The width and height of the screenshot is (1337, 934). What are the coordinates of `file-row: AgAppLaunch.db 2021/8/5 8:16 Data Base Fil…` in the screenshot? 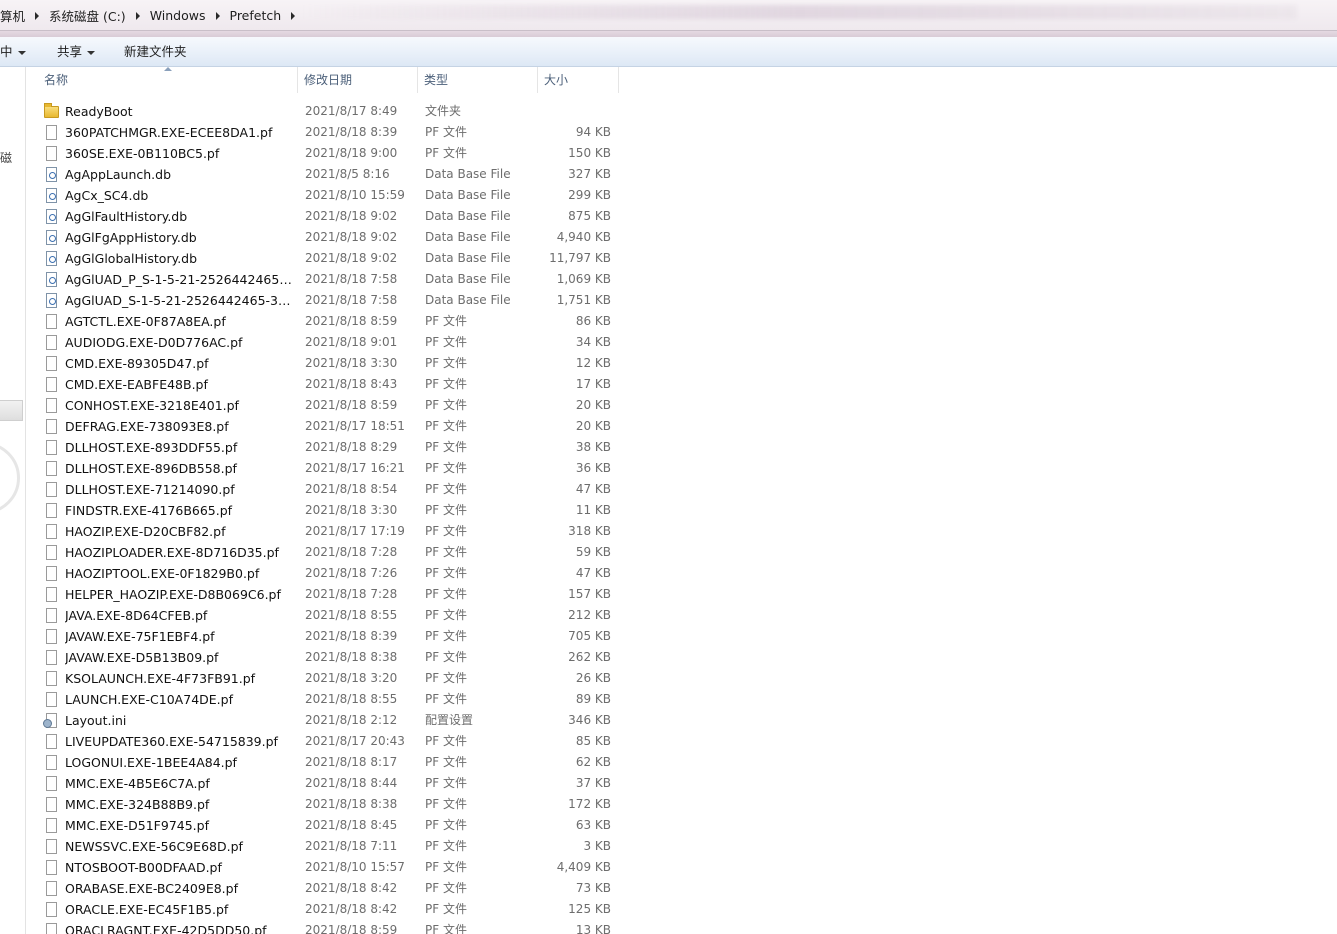 It's located at (376, 174).